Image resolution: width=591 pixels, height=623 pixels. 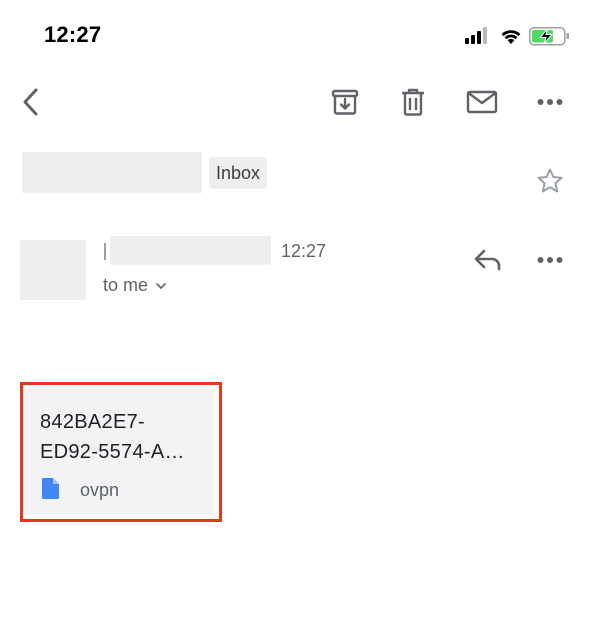 I want to click on message-time: 12:27, so click(x=304, y=251).